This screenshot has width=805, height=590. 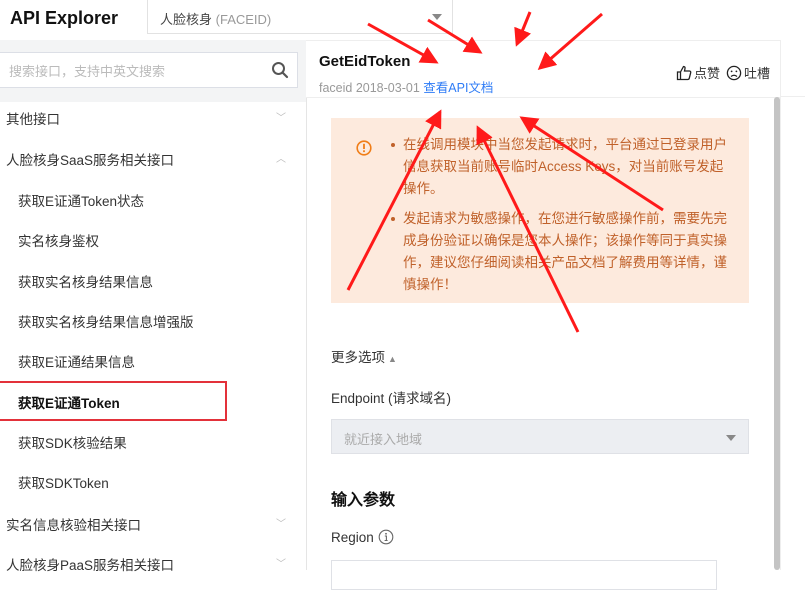 I want to click on endpoint-label: Endpoint (请求域名), so click(x=391, y=398).